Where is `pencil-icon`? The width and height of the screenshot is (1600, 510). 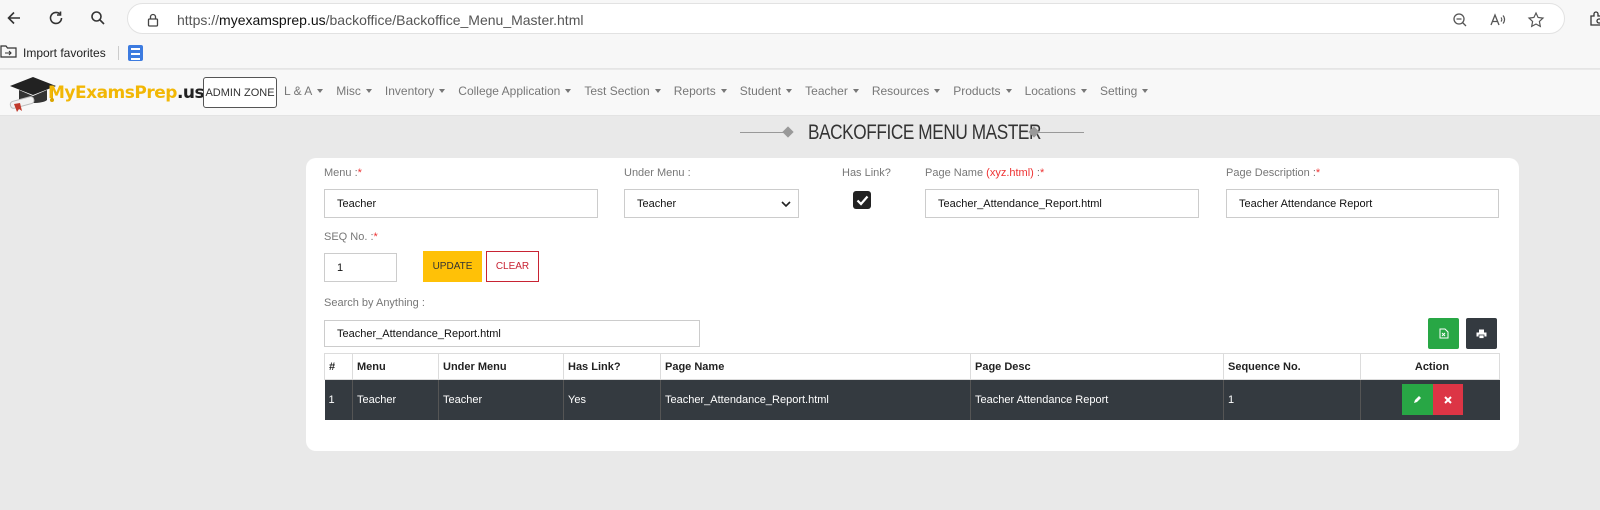 pencil-icon is located at coordinates (1417, 400).